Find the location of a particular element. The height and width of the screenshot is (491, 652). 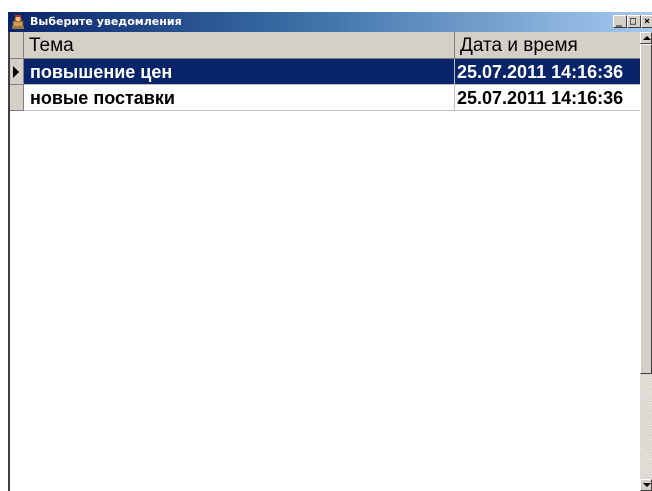

title-bar: Выберите уведомления _ □ × is located at coordinates (330, 22).